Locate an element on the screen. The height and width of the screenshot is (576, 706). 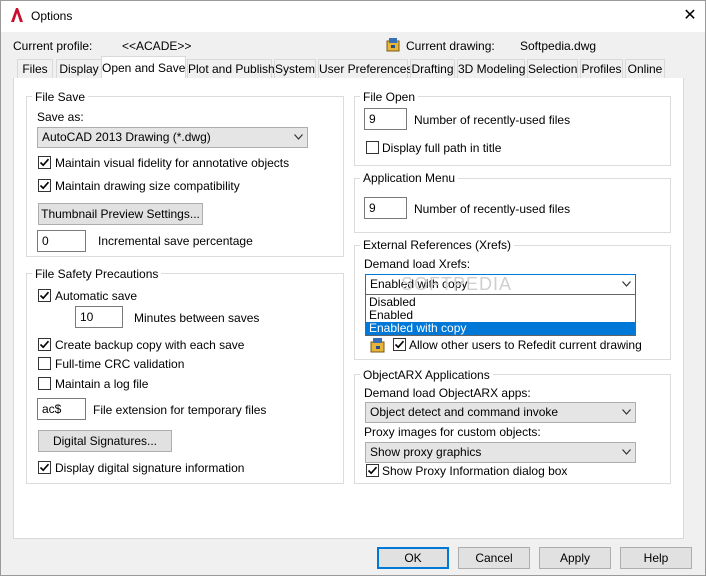
apply-button: Apply is located at coordinates (575, 558).